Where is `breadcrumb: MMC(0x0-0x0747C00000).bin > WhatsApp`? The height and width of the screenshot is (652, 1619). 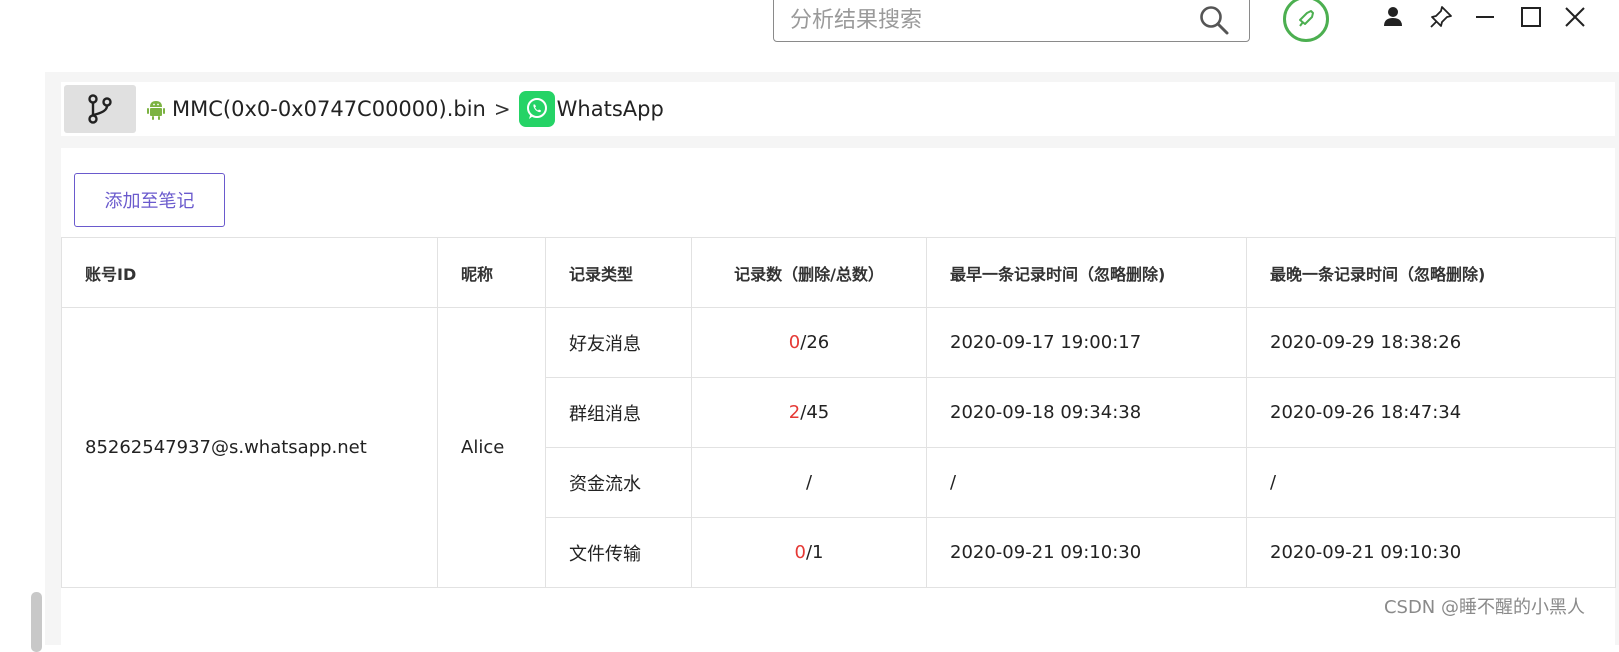 breadcrumb: MMC(0x0-0x0747C00000).bin > WhatsApp is located at coordinates (838, 109).